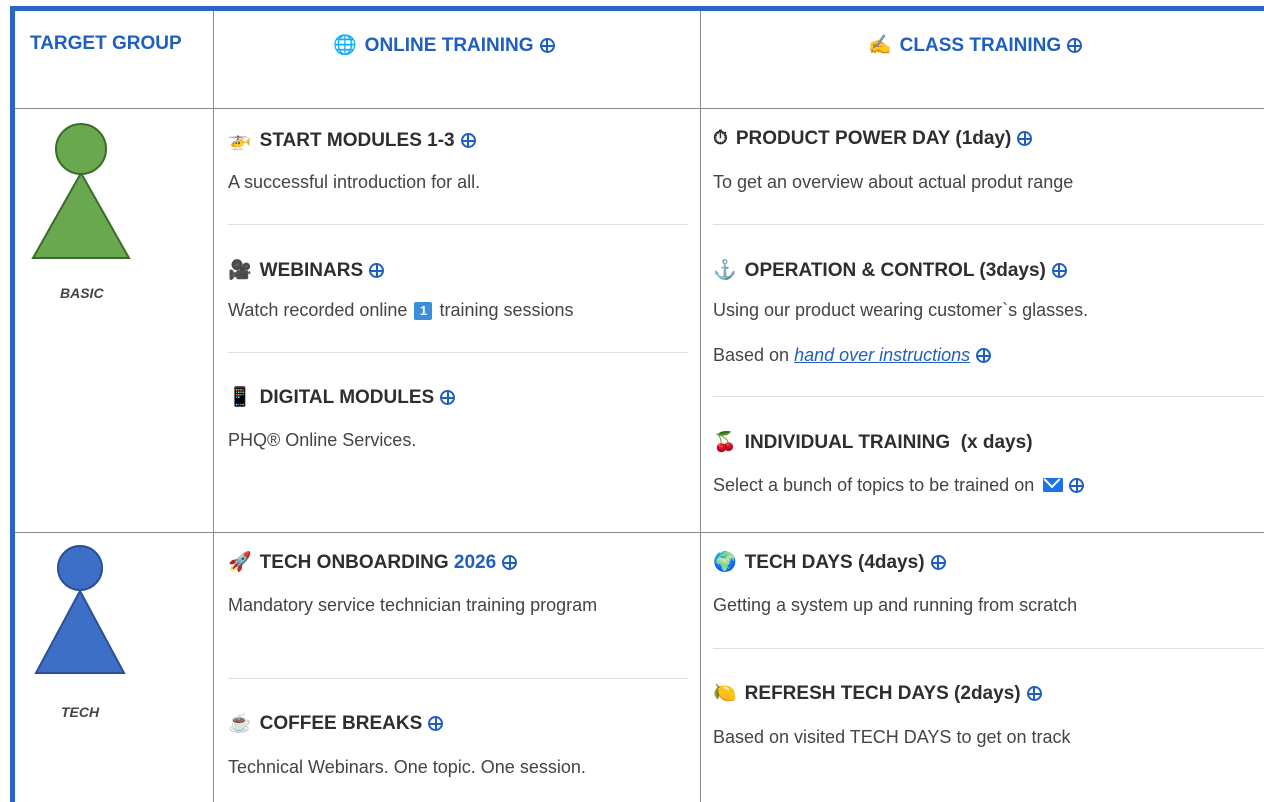 The image size is (1264, 802). I want to click on number-one-badge: 1, so click(423, 311).